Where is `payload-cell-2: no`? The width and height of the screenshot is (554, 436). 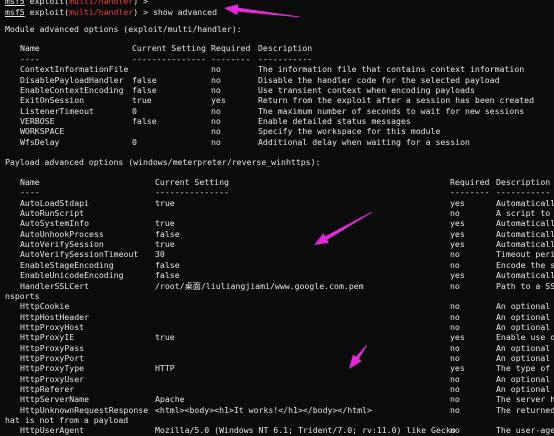 payload-cell-2: no is located at coordinates (455, 430).